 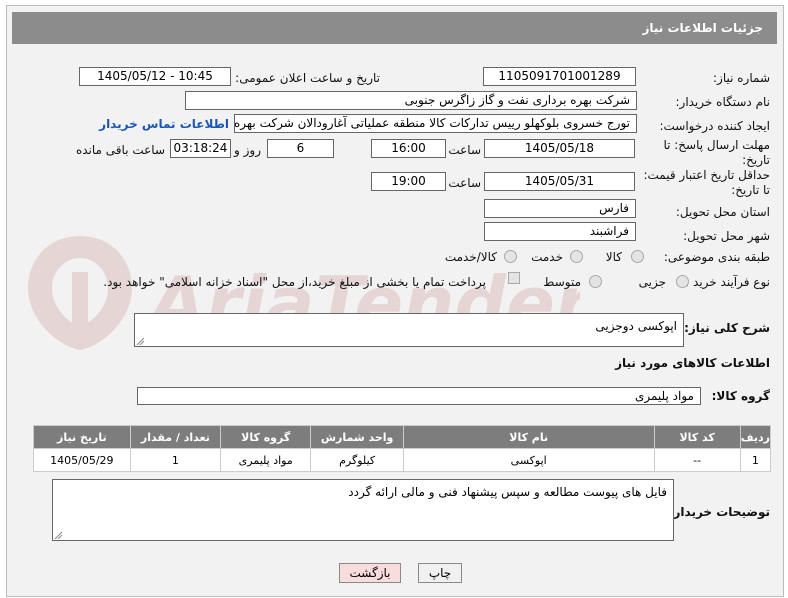 What do you see at coordinates (727, 282) in the screenshot?
I see `process-type-label: نوع فرآیند خرید :` at bounding box center [727, 282].